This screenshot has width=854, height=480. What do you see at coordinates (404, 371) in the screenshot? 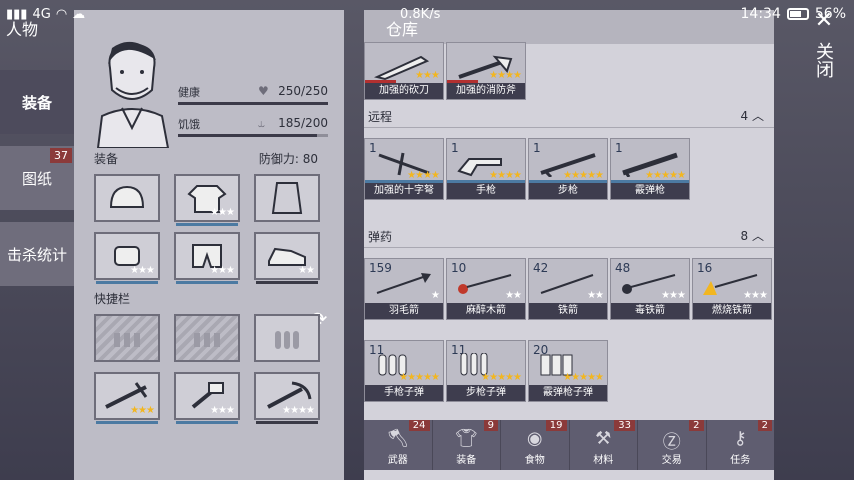
I see `item-pistol-ammo: 11 ★★★★★ 手枪子弹` at bounding box center [404, 371].